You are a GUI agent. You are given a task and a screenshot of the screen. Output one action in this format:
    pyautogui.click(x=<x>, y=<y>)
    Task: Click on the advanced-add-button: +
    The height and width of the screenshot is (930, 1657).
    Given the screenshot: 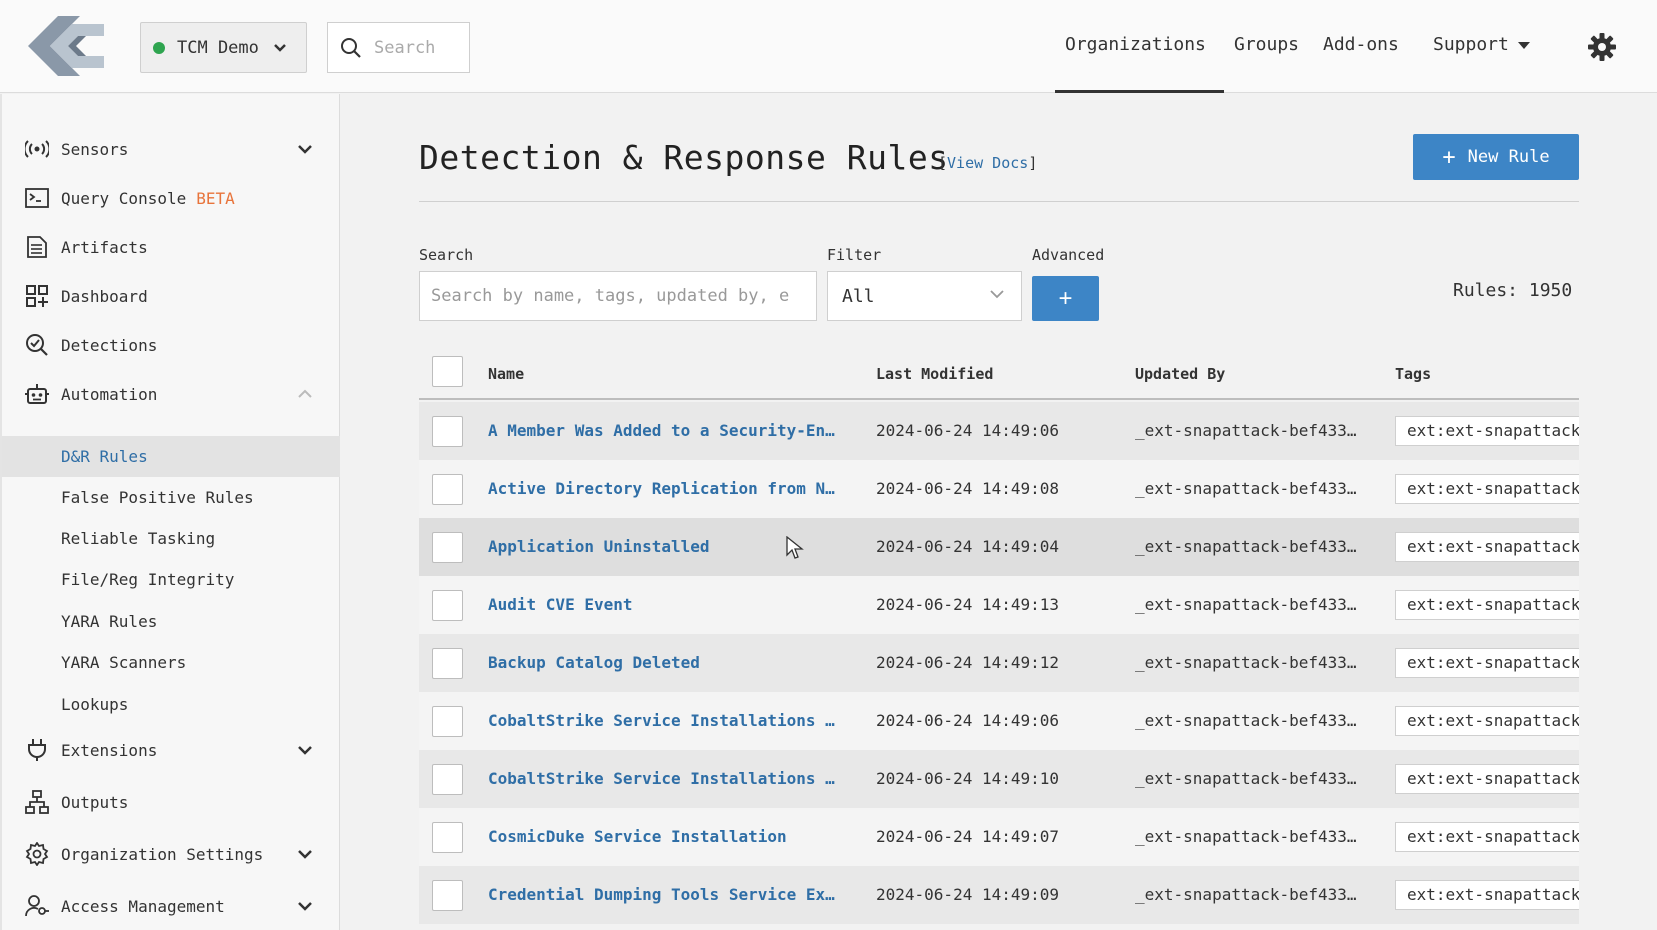 What is the action you would take?
    pyautogui.click(x=1065, y=298)
    